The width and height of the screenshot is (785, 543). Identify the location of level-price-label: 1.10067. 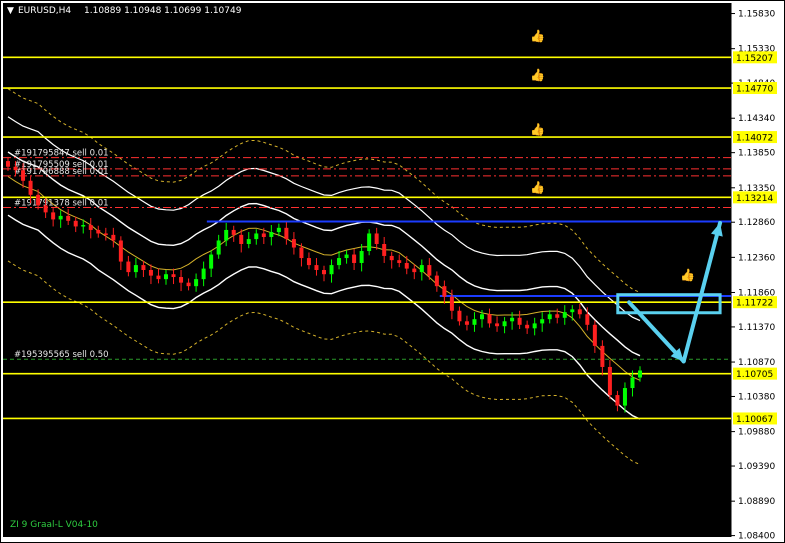
(754, 420).